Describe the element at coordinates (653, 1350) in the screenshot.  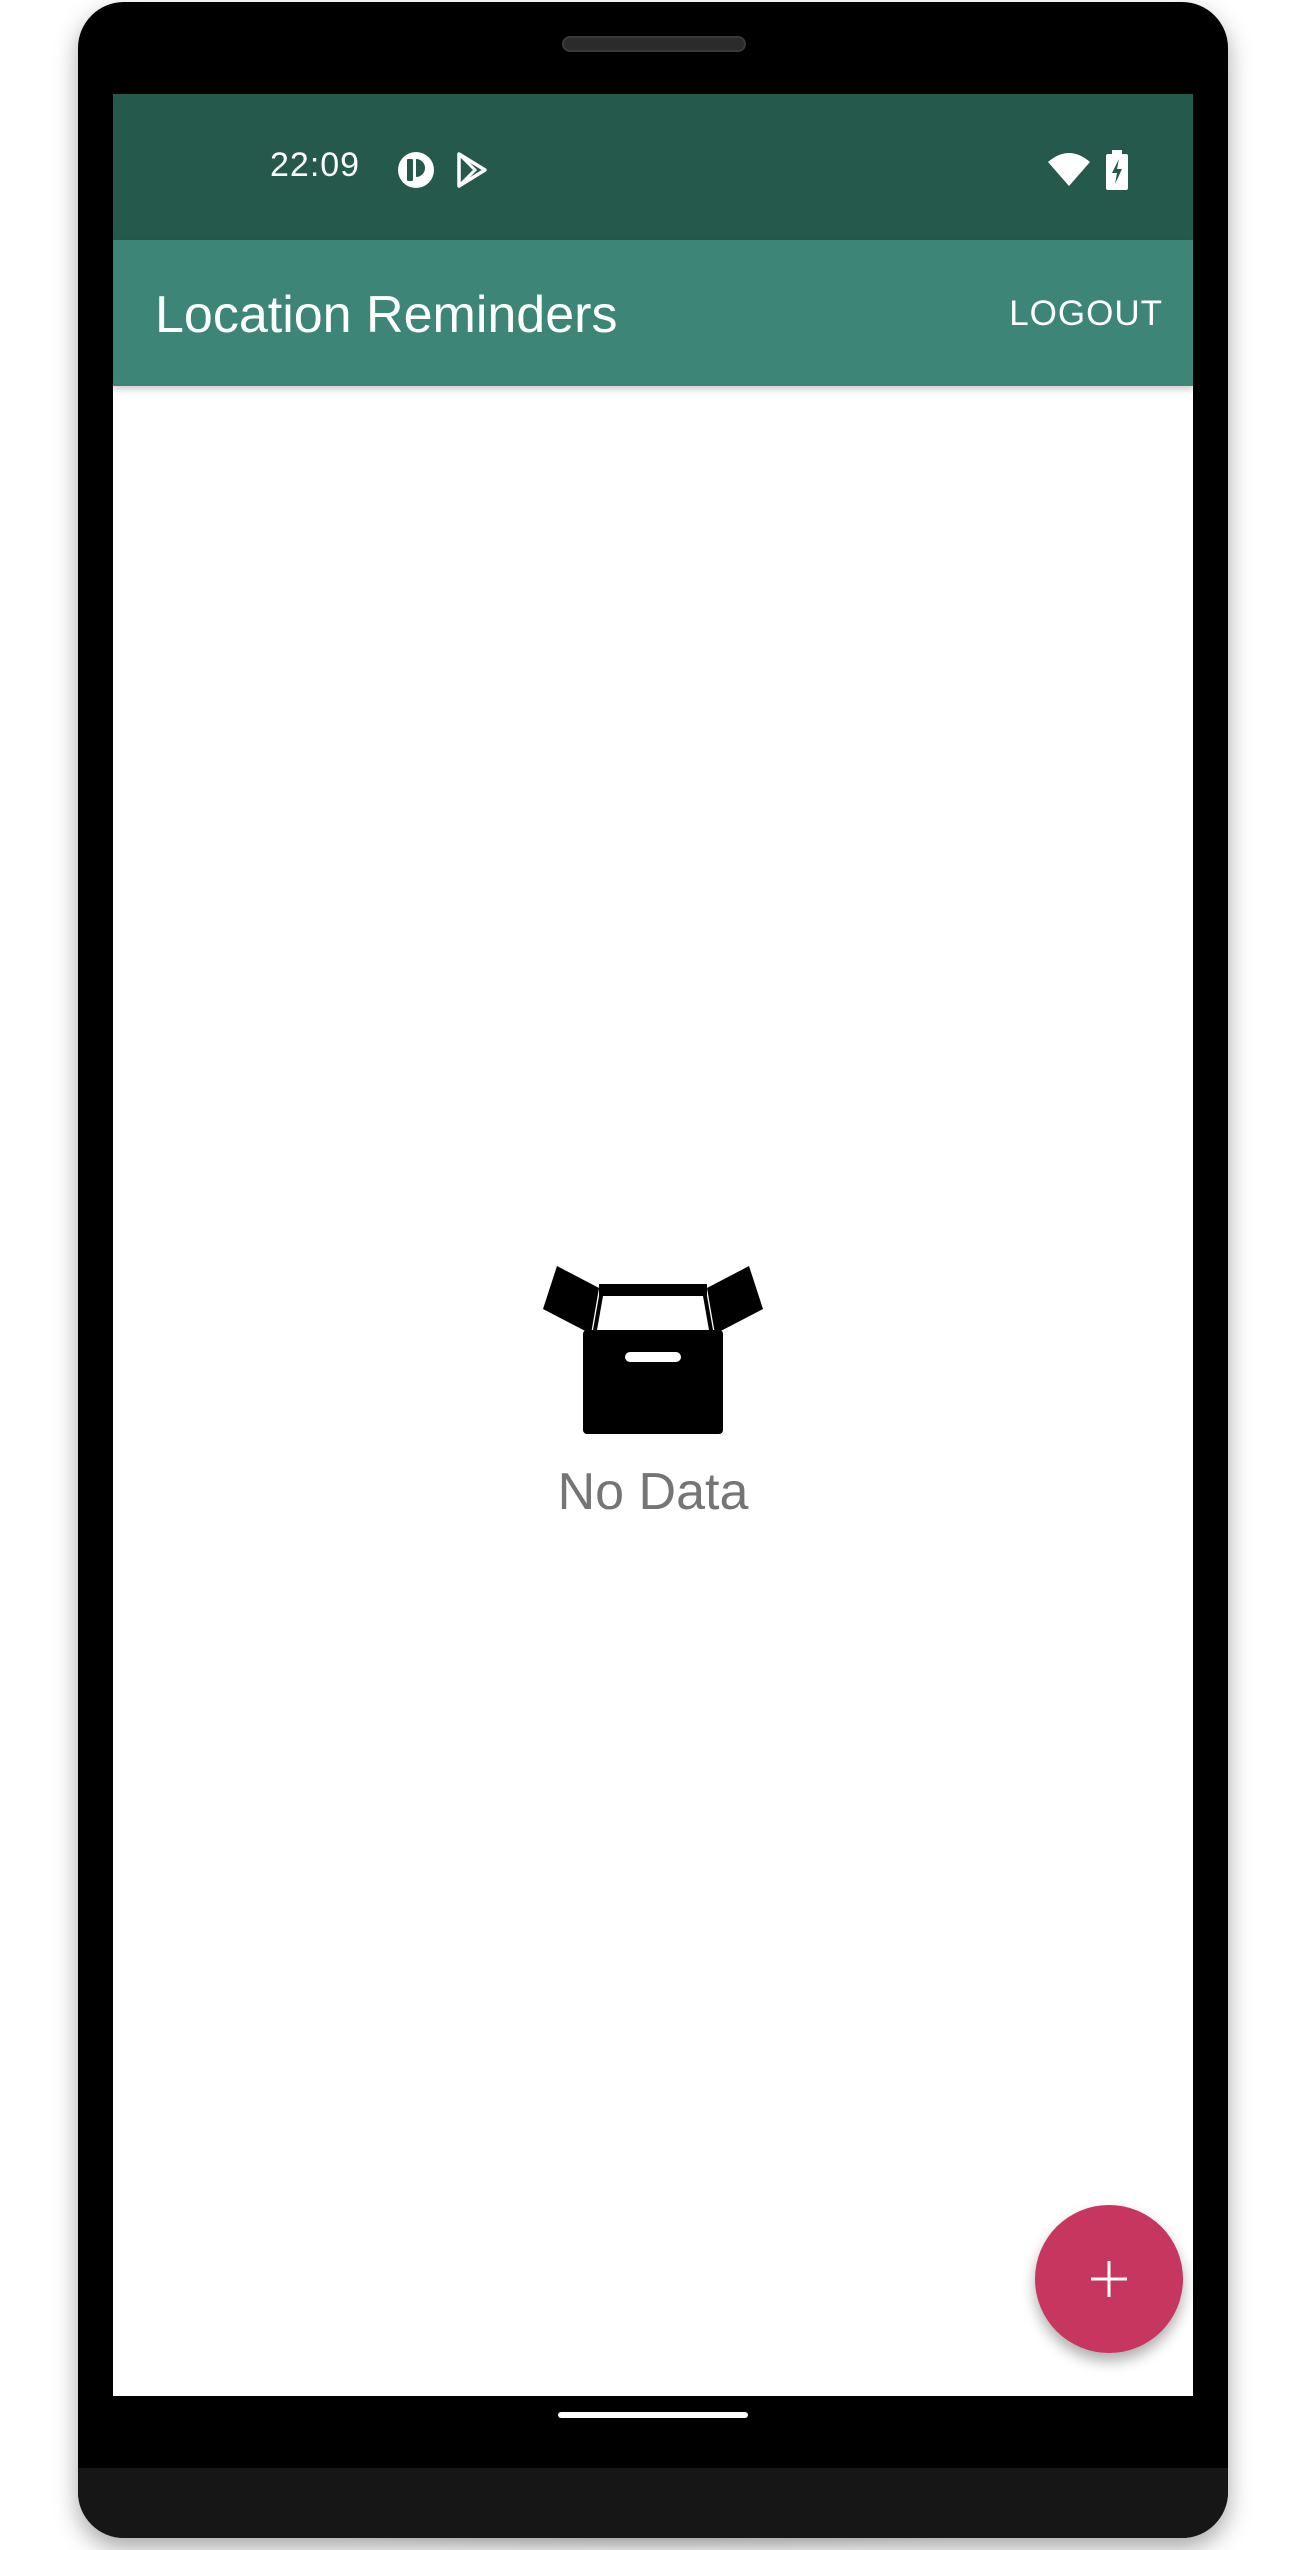
I see `empty-box-icon` at that location.